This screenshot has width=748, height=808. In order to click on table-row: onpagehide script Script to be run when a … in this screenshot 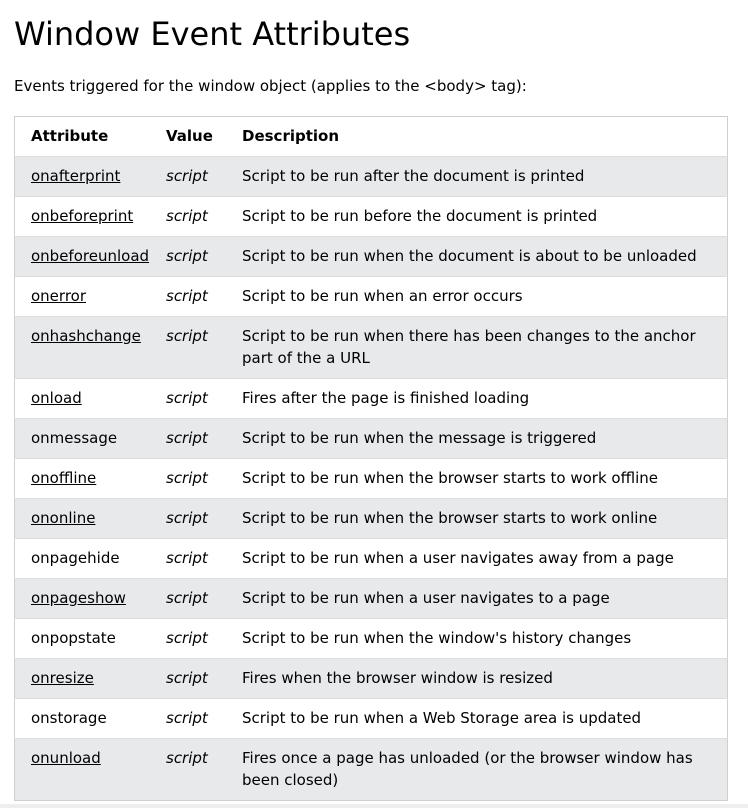, I will do `click(371, 558)`.